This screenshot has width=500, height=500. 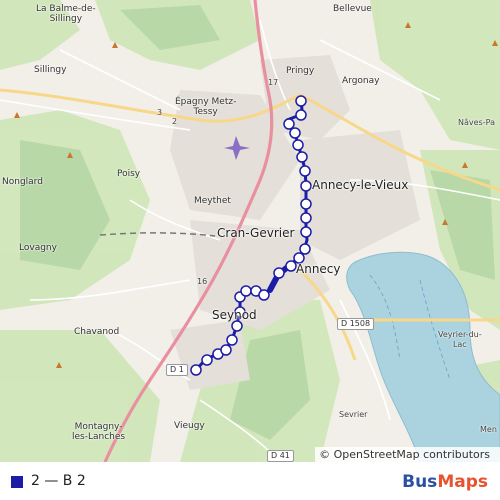 What do you see at coordinates (356, 324) in the screenshot?
I see `road-shield-d1508: D 1508` at bounding box center [356, 324].